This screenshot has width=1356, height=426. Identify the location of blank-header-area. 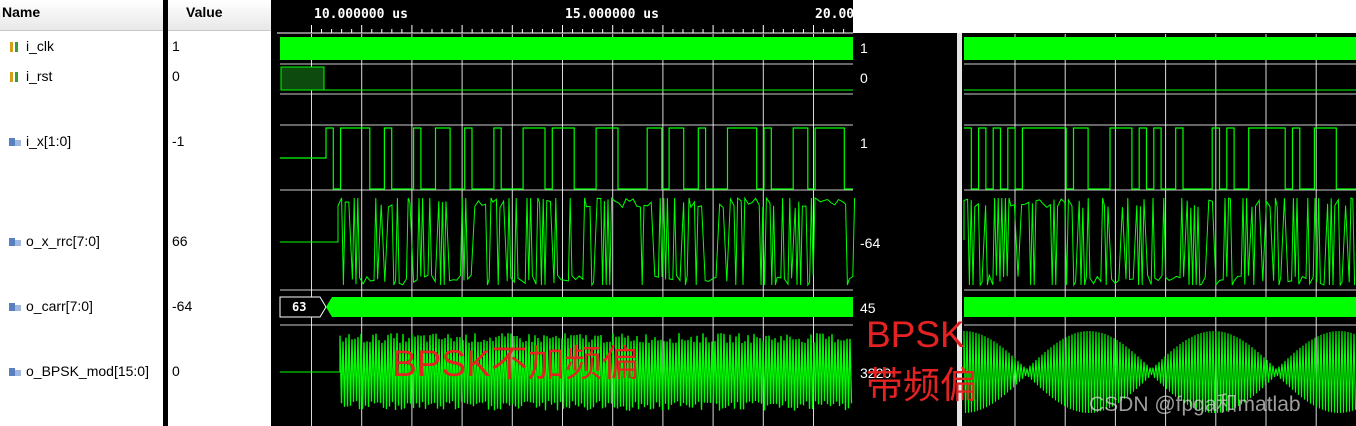
(1104, 16).